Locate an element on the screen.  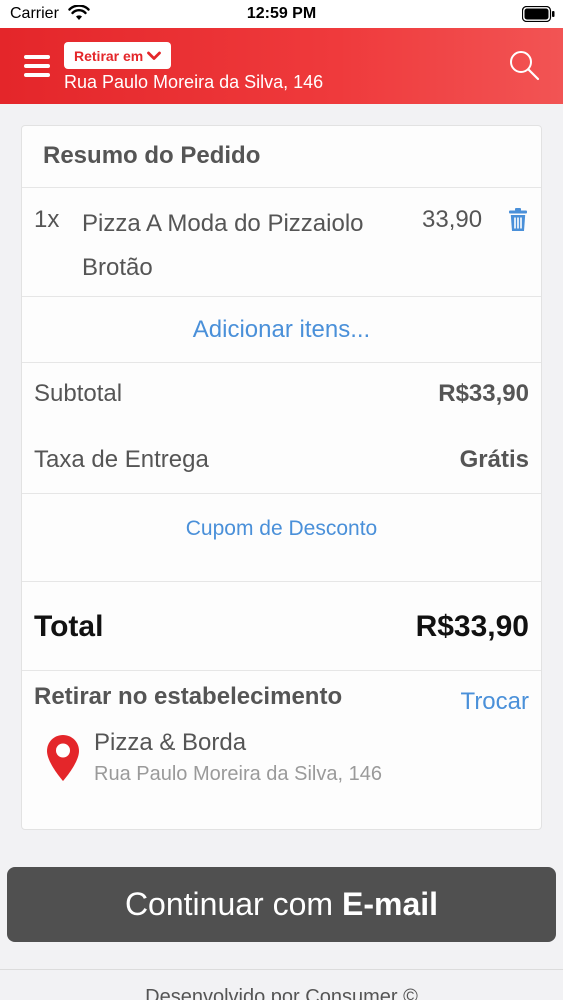
pickup-heading: Retirar no estabelecimento is located at coordinates (188, 696).